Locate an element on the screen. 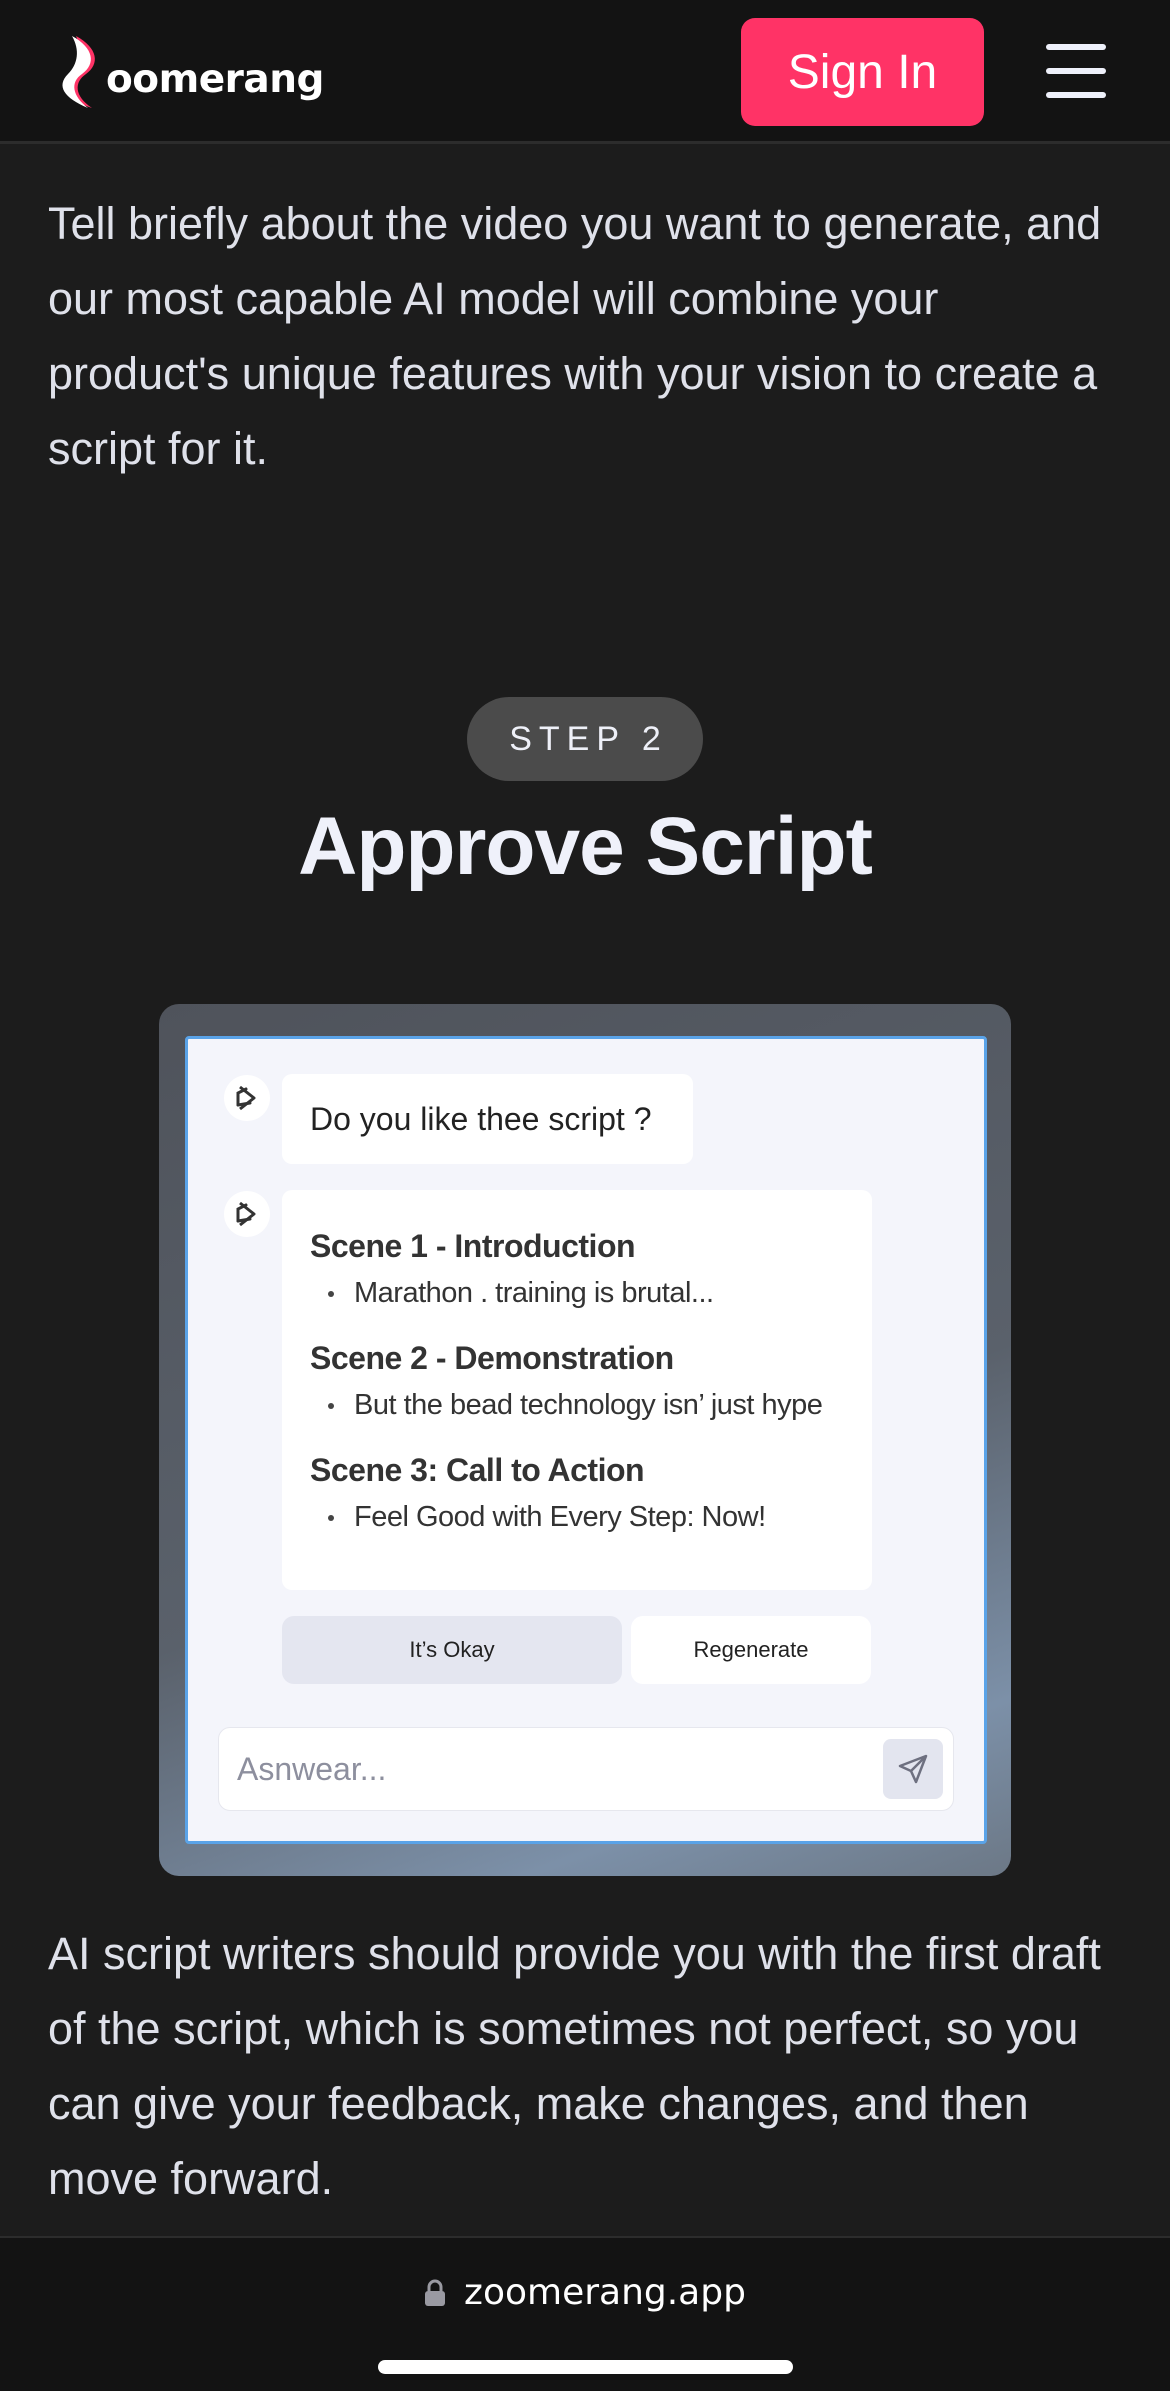 The image size is (1170, 2391). question-bubble: Do you like thee script ? is located at coordinates (487, 1119).